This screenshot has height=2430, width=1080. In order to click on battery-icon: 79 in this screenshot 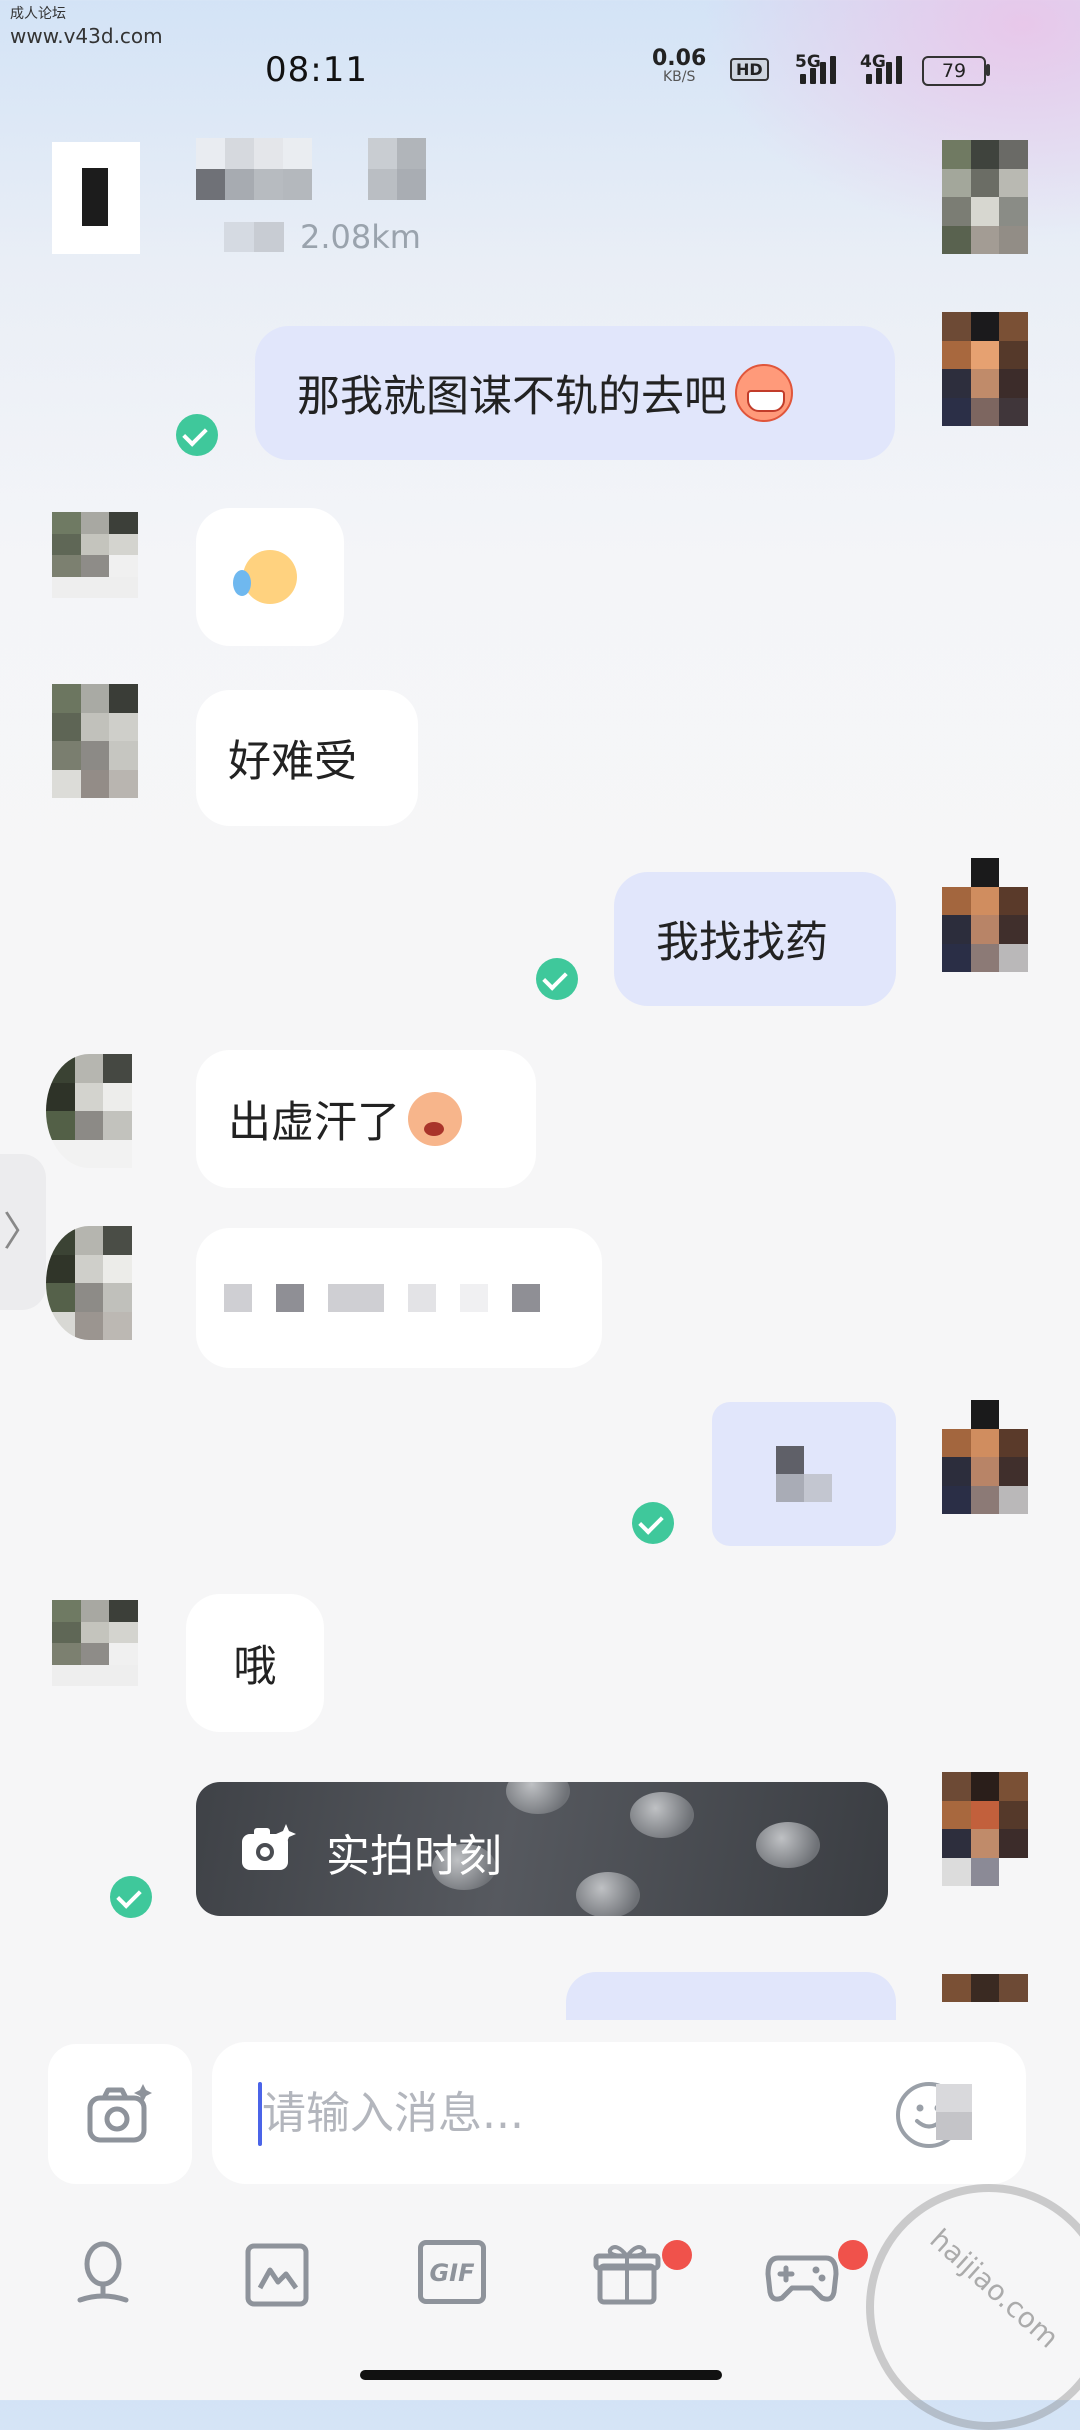, I will do `click(954, 71)`.